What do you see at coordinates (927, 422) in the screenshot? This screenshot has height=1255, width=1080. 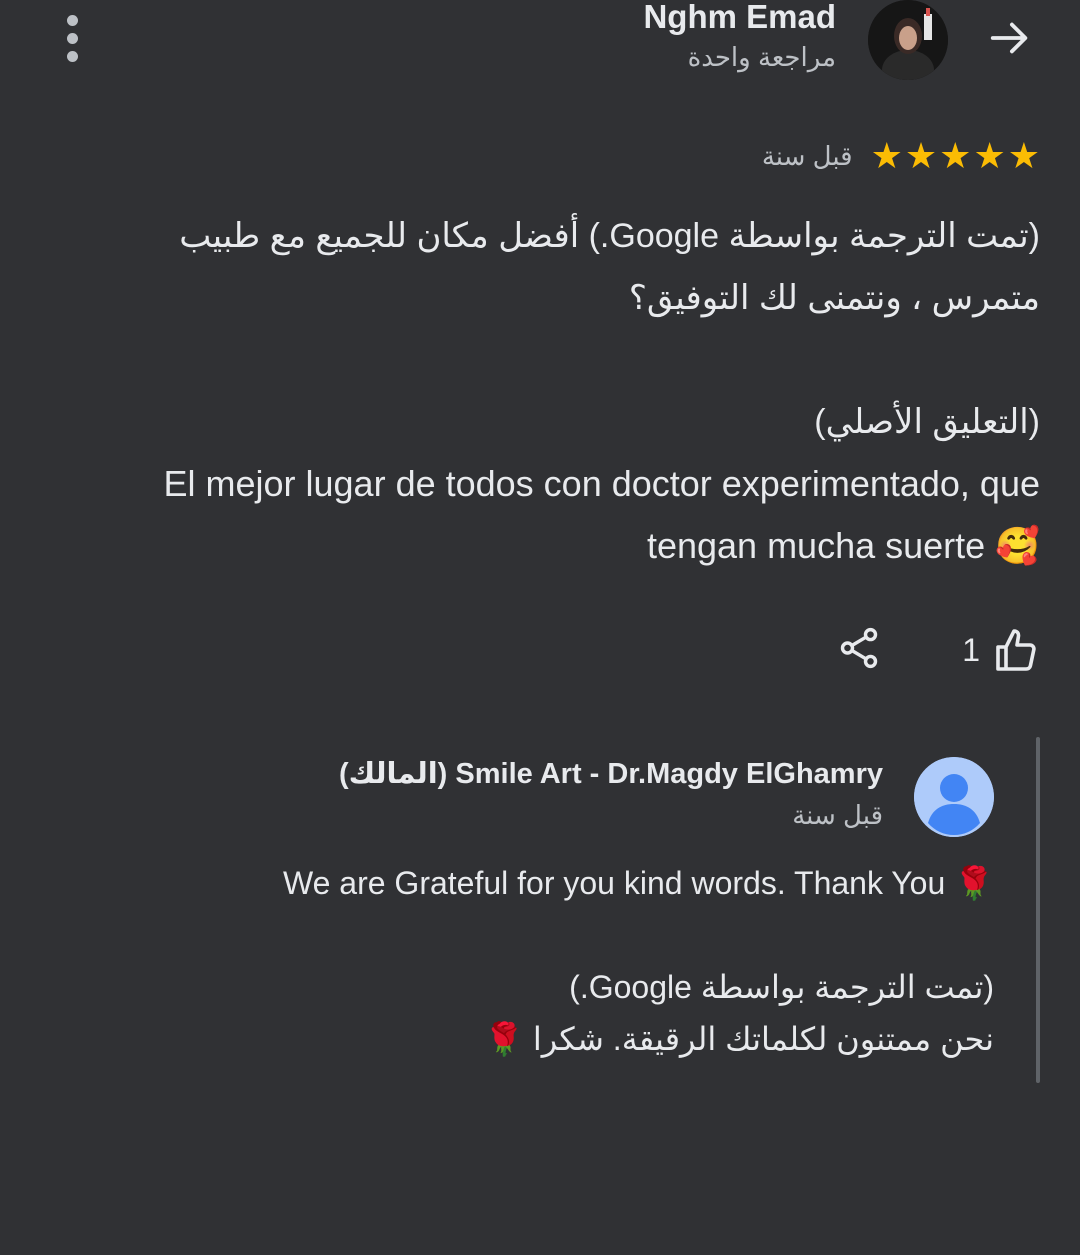 I see `original-comment-heading: (التعليق الأصلي)` at bounding box center [927, 422].